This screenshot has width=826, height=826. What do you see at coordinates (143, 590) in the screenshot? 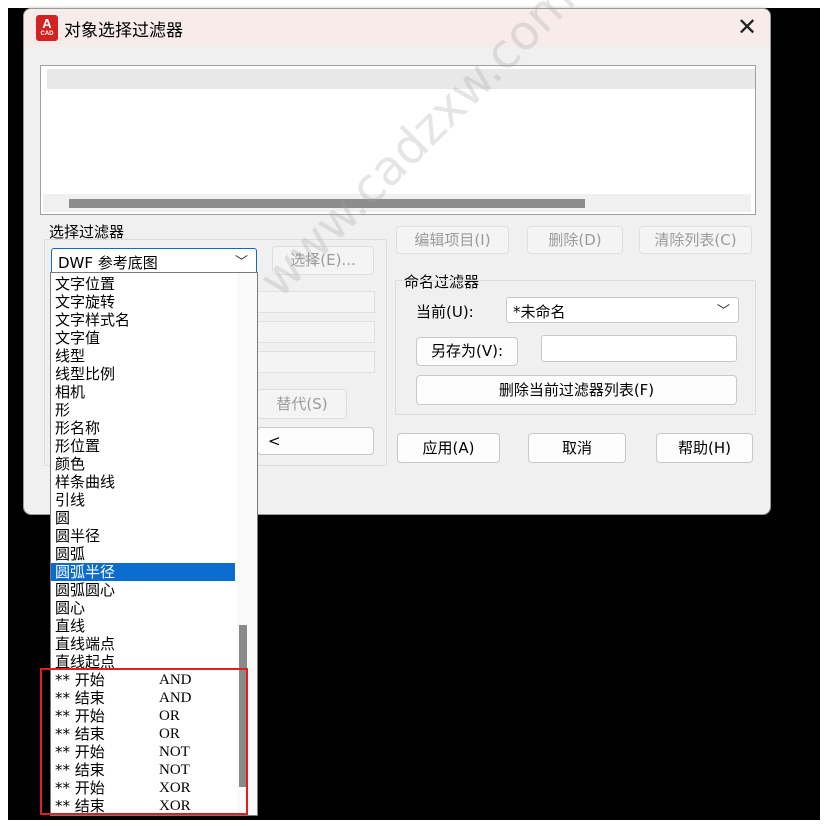
I see `list-item: 圆弧圆心` at bounding box center [143, 590].